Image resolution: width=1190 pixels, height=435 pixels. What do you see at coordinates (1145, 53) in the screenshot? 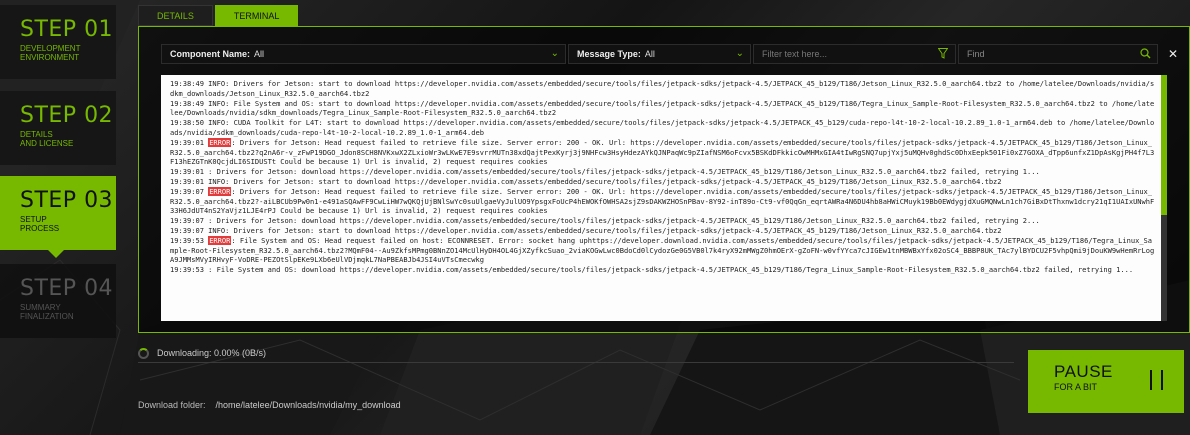
I see `search-icon` at bounding box center [1145, 53].